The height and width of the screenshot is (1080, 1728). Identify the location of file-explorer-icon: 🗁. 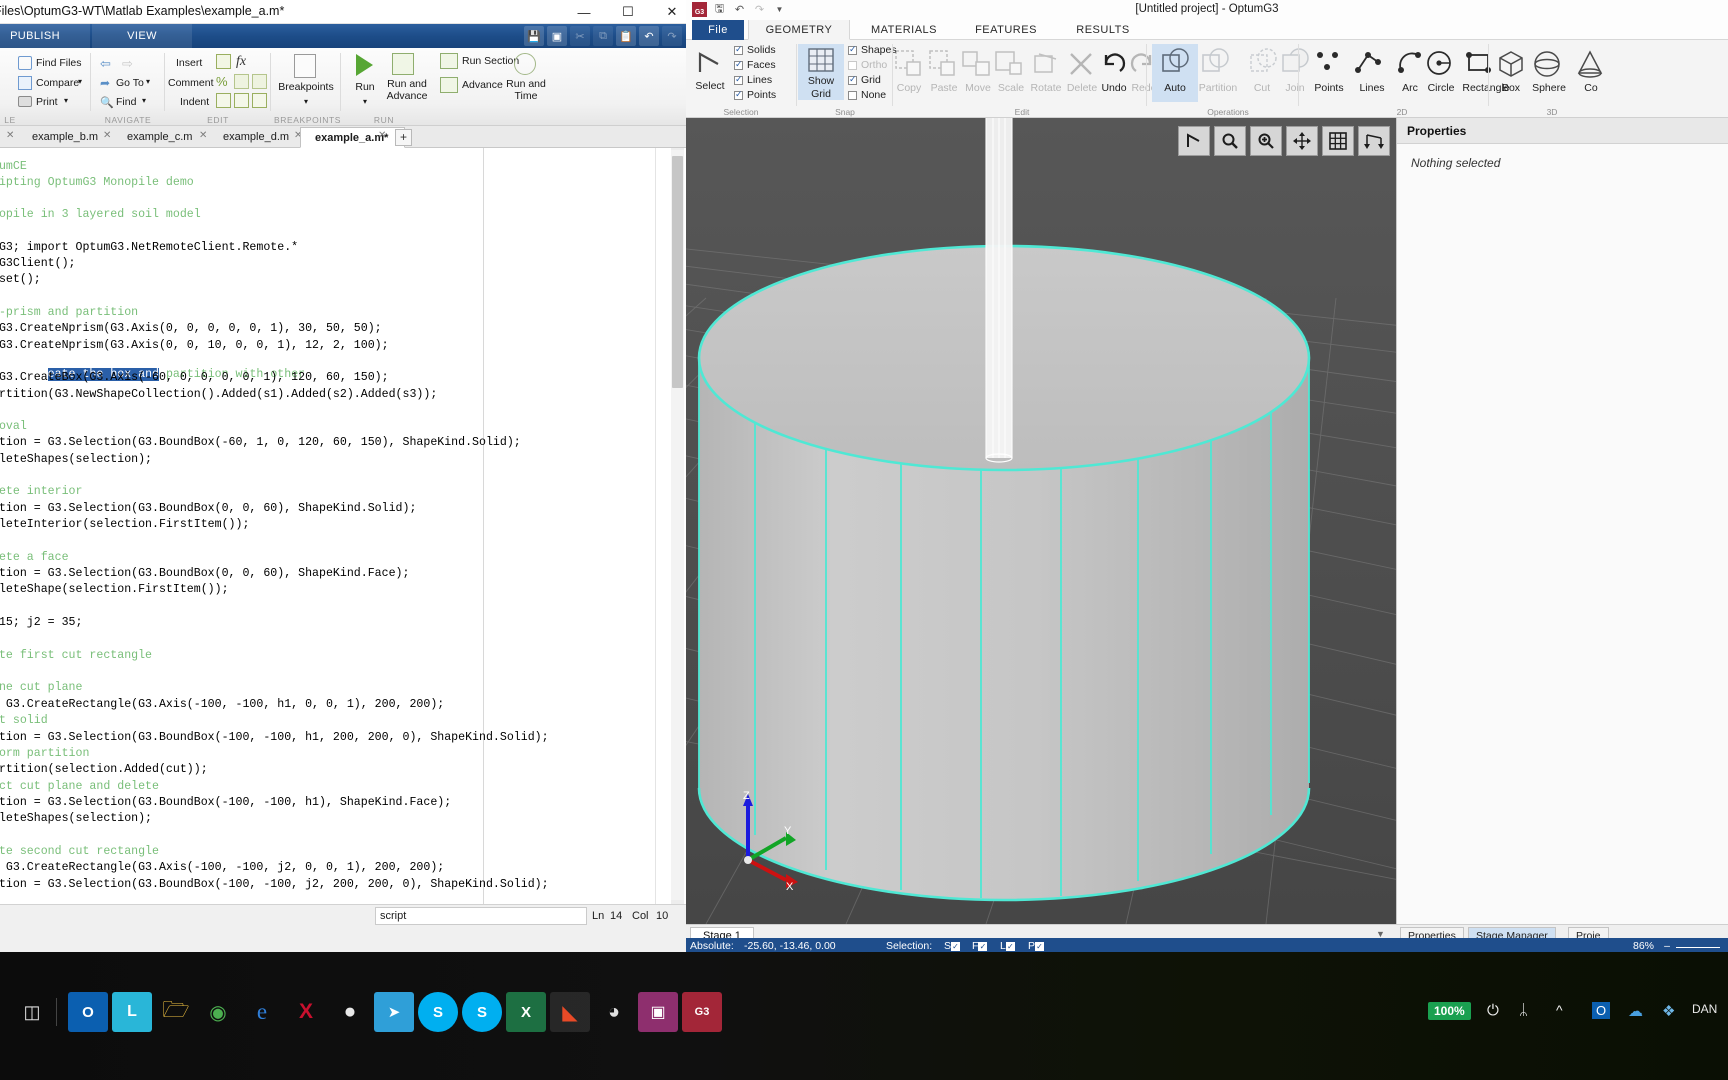
(176, 1012).